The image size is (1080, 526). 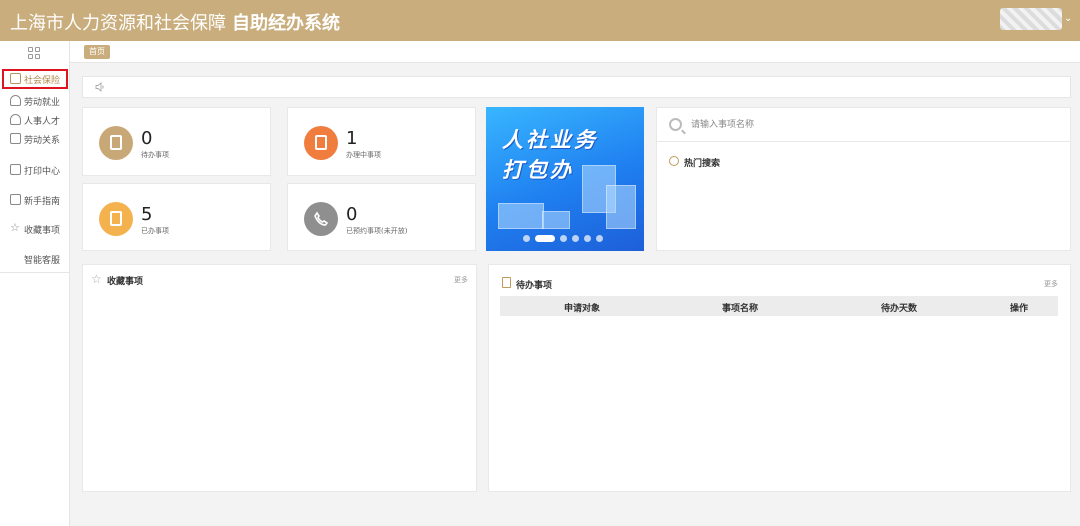 I want to click on shield-icon, so click(x=15, y=78).